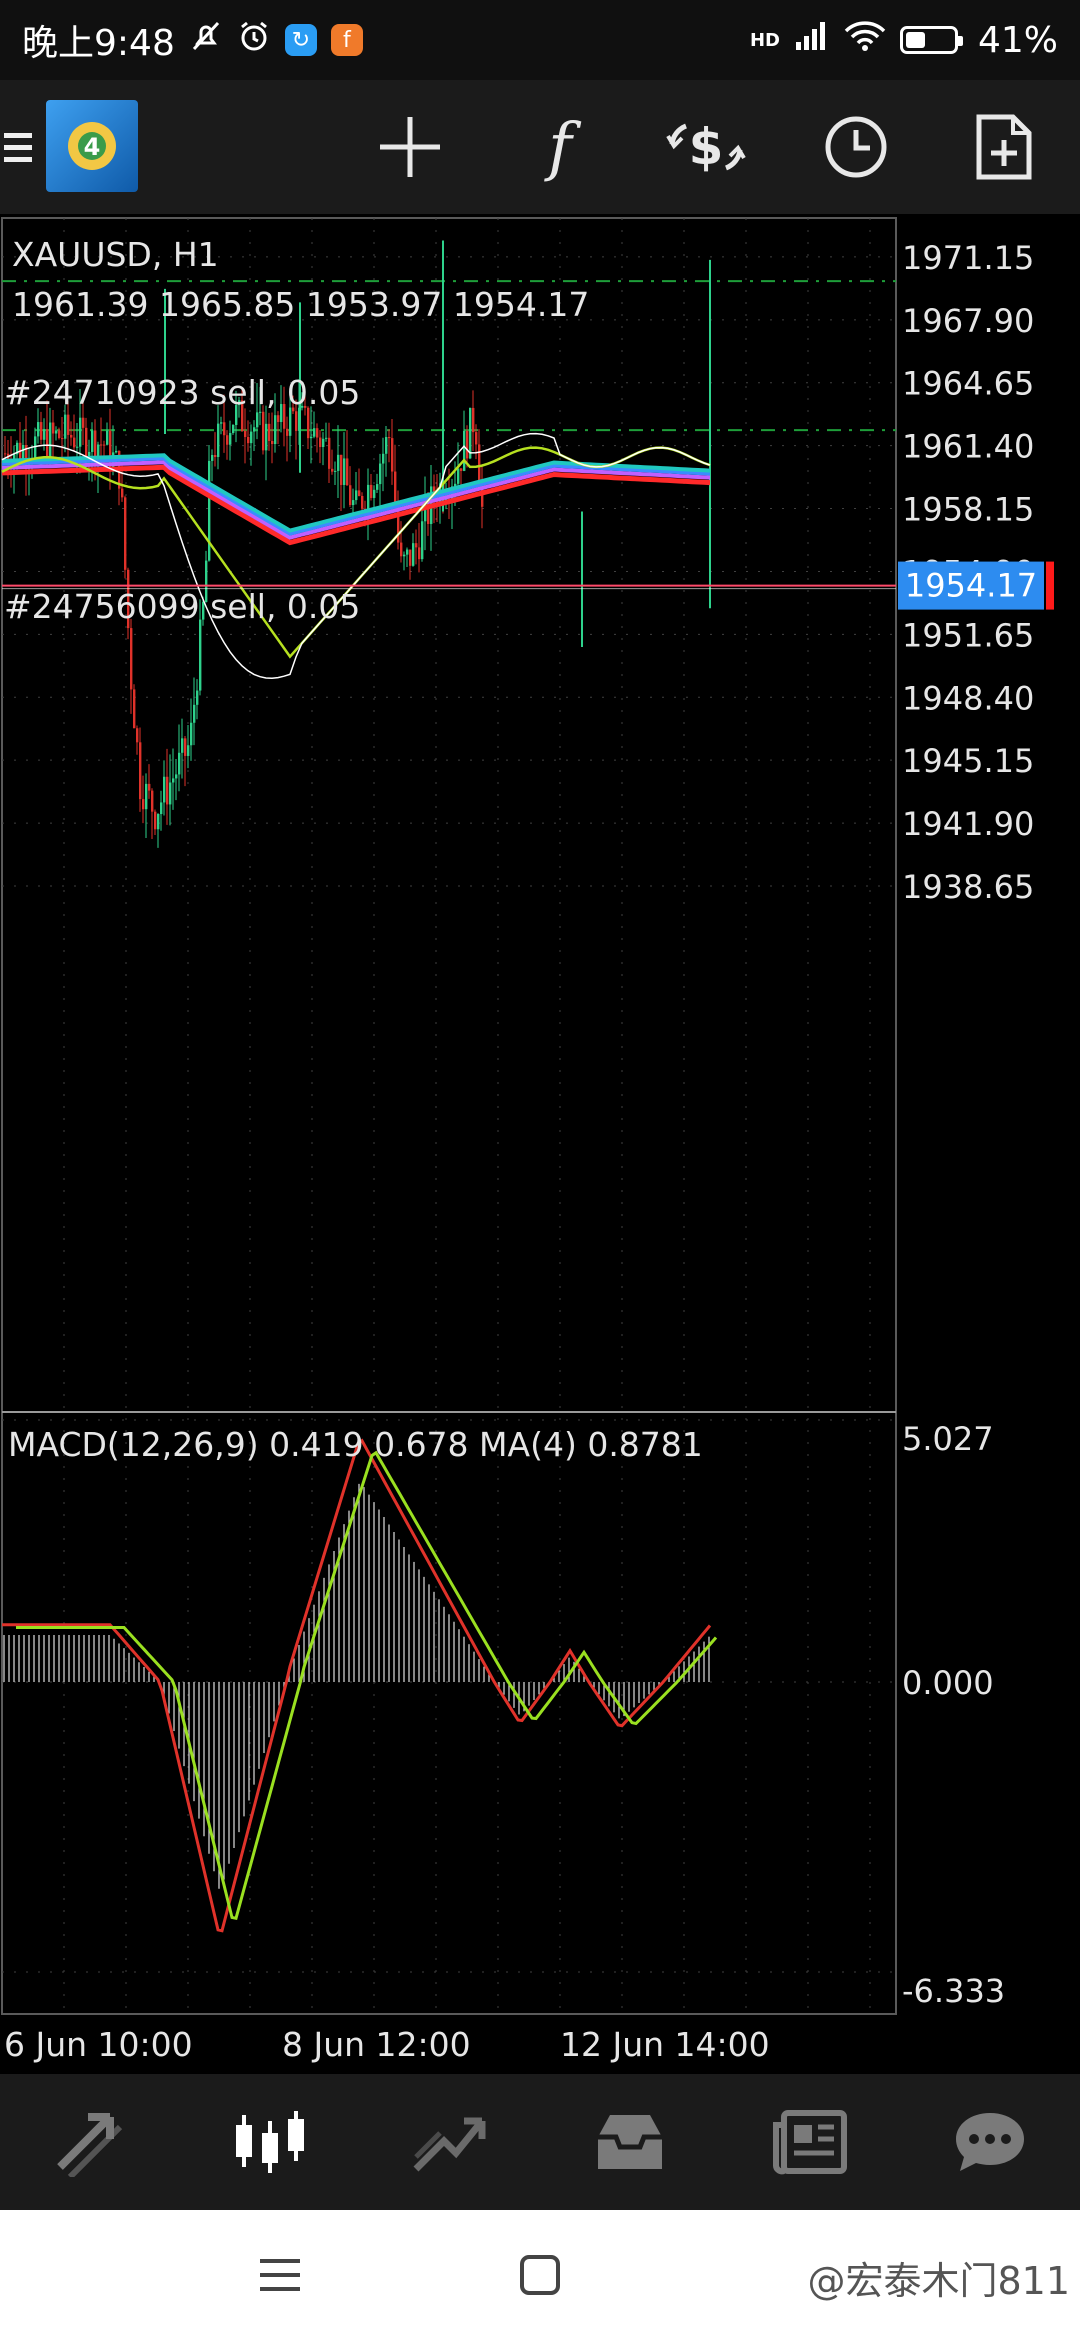 The width and height of the screenshot is (1080, 2340). I want to click on chart-toolbar: 4 f $, so click(540, 147).